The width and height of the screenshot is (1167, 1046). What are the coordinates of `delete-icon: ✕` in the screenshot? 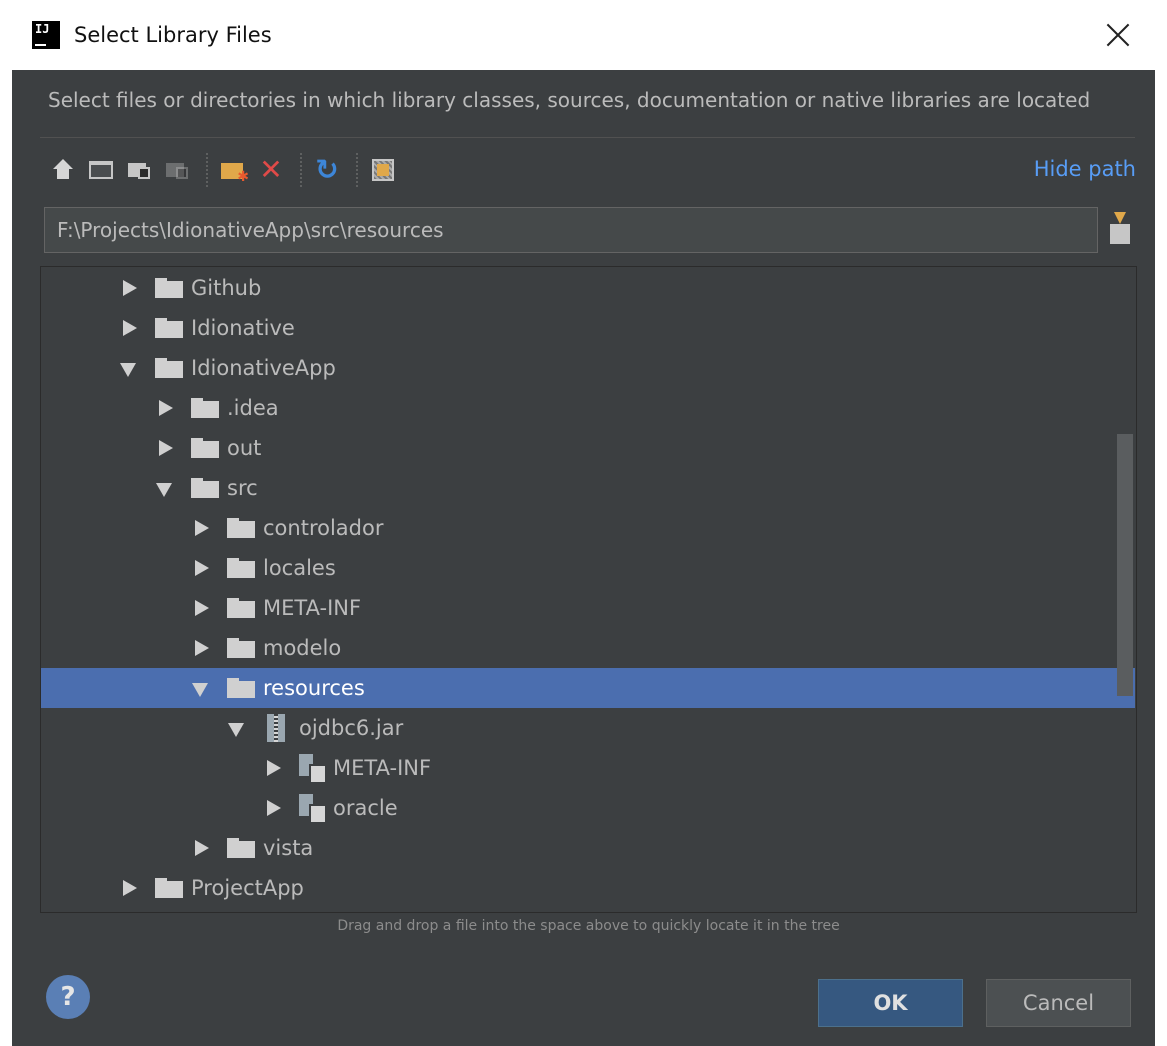 It's located at (271, 169).